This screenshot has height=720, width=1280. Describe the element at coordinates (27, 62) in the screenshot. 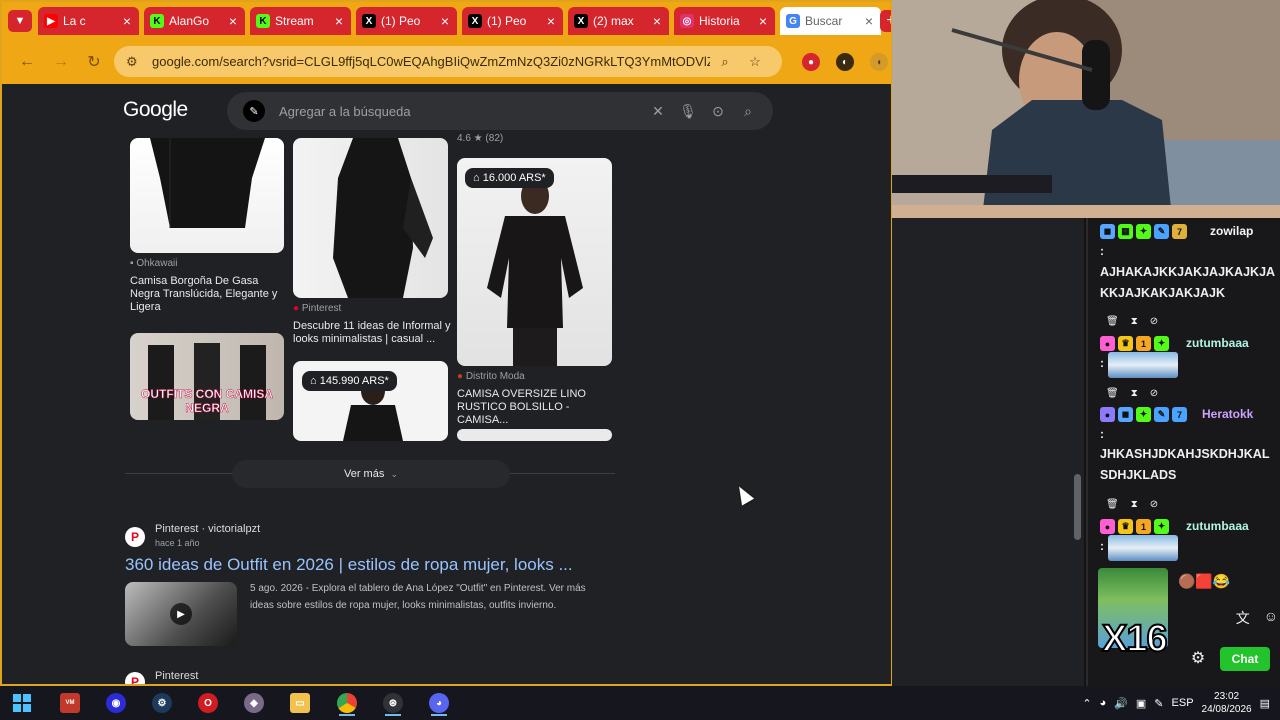

I see `back-button: ←` at that location.